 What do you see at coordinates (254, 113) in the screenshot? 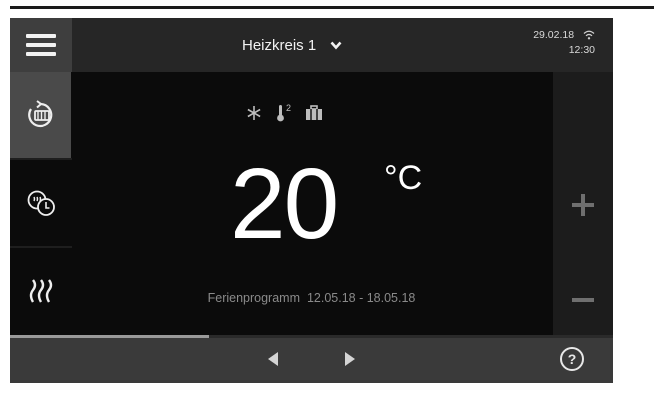
I see `snowflake-icon` at bounding box center [254, 113].